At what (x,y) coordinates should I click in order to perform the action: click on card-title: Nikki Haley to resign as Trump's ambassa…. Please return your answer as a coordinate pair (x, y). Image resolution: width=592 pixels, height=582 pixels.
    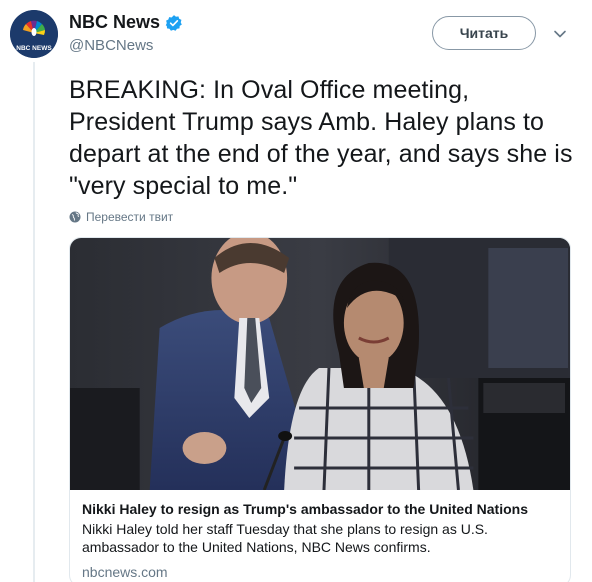
    Looking at the image, I should click on (320, 509).